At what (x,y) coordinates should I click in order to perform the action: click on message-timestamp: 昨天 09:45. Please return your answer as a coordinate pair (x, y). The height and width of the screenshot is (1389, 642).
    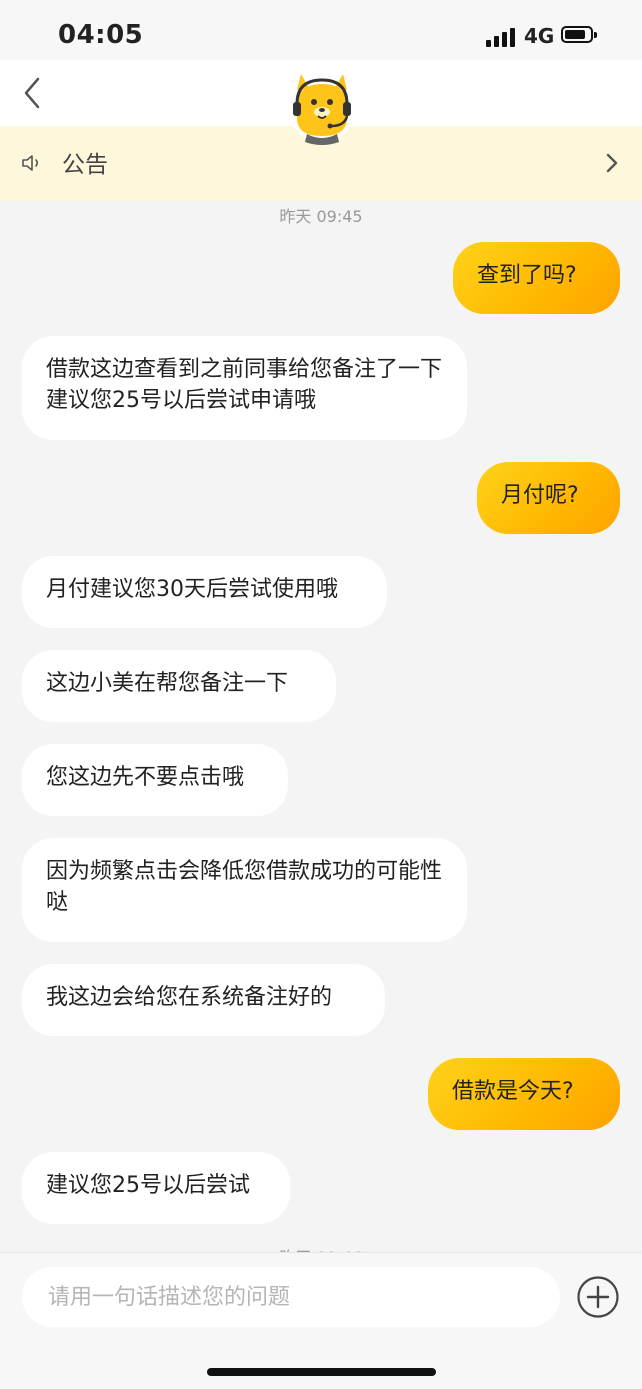
    Looking at the image, I should click on (321, 216).